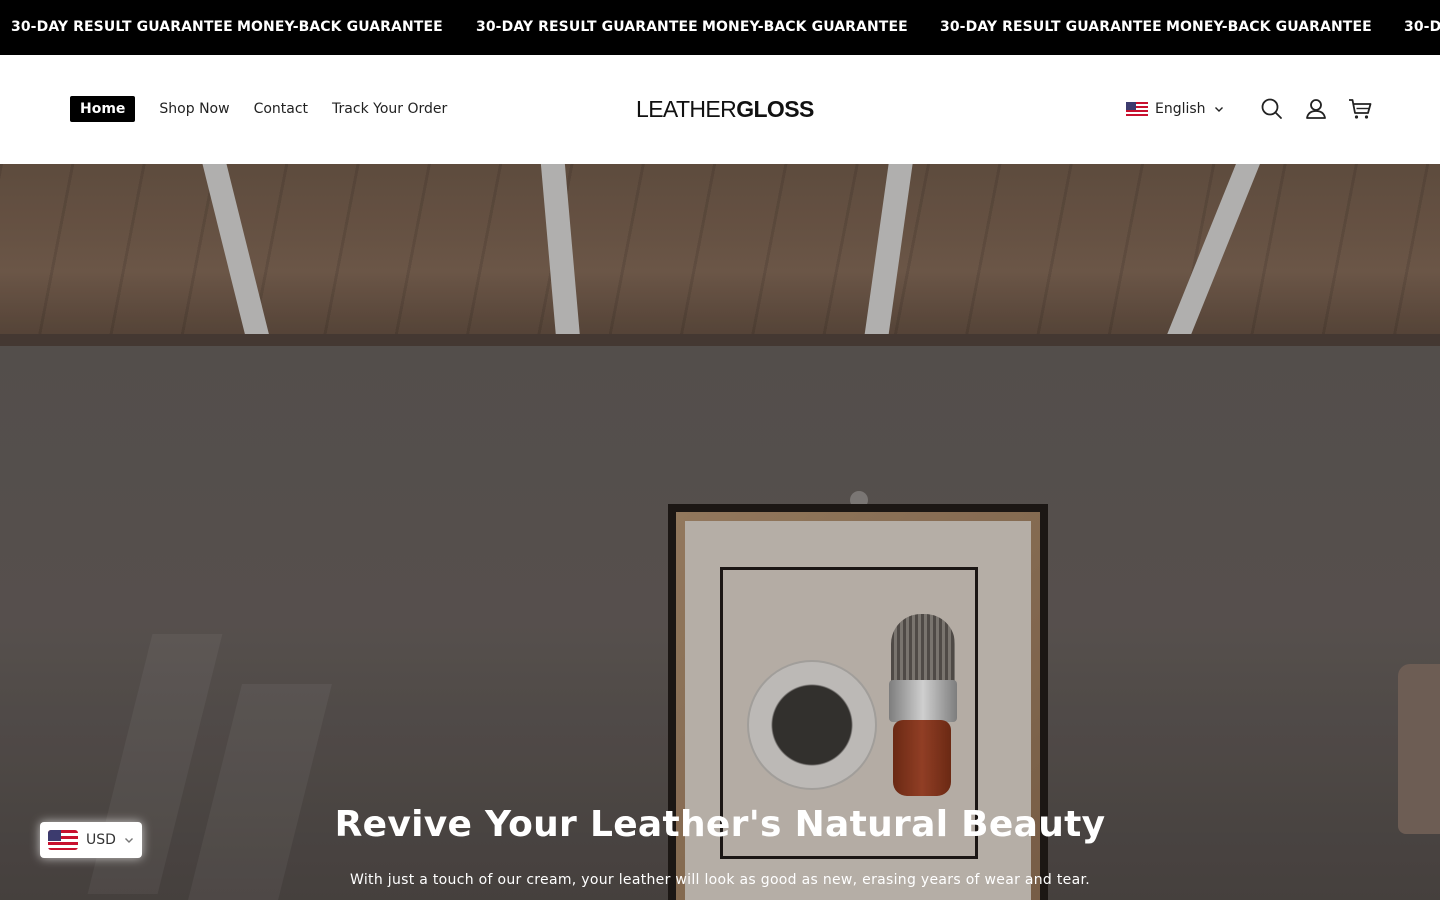  What do you see at coordinates (1180, 109) in the screenshot?
I see `language-label: English` at bounding box center [1180, 109].